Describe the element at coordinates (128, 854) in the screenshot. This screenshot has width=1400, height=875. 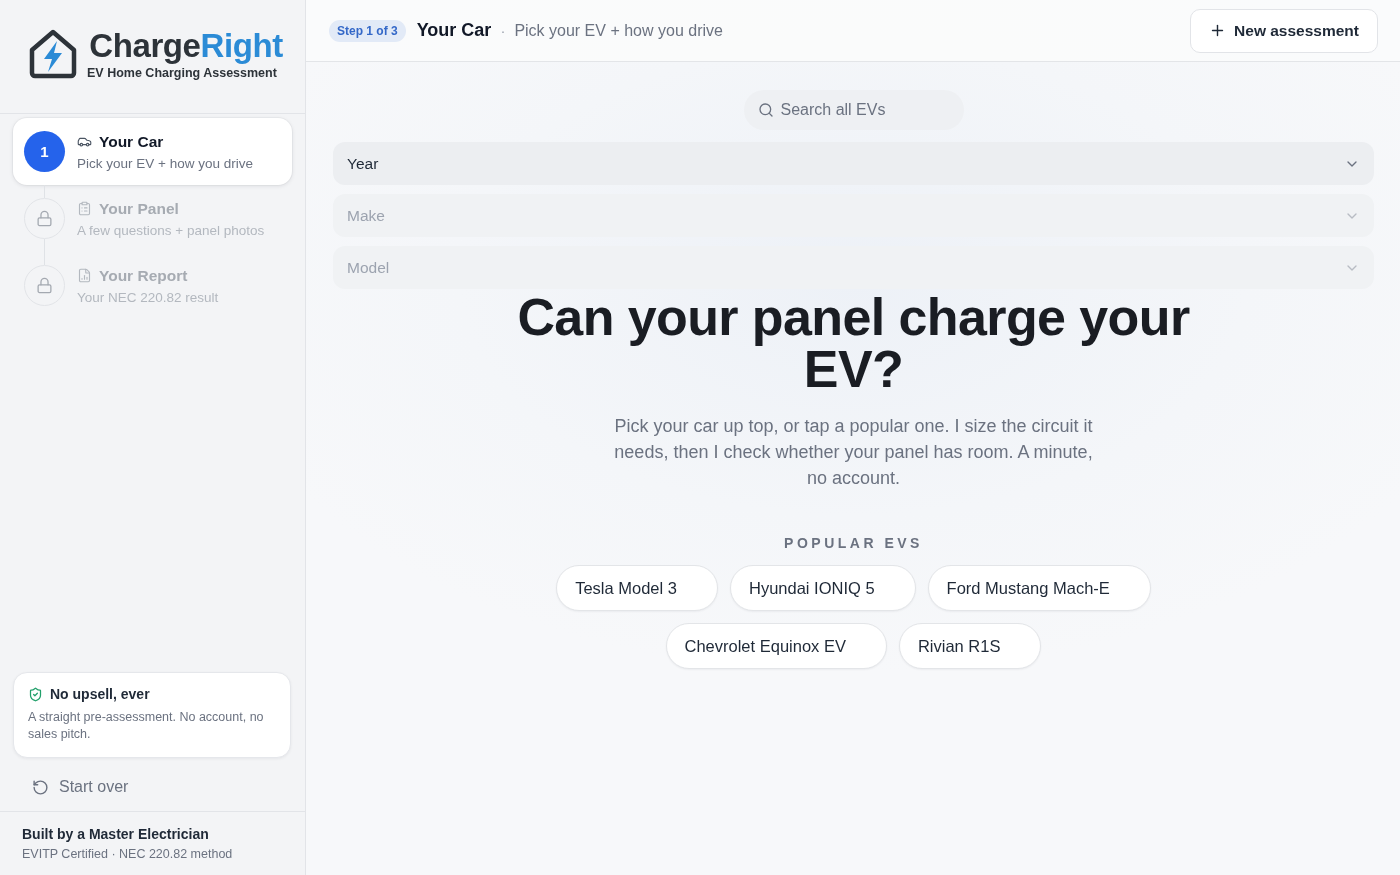
I see `credit-subtitle: EVITP Certified · NEC 220.82 method` at that location.